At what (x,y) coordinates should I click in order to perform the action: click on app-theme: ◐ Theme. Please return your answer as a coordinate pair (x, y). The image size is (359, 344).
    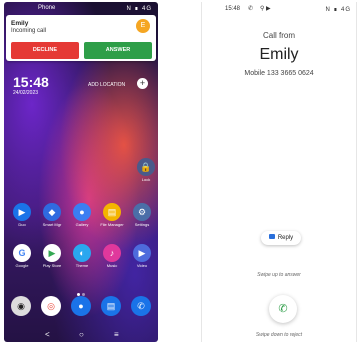
    Looking at the image, I should click on (82, 256).